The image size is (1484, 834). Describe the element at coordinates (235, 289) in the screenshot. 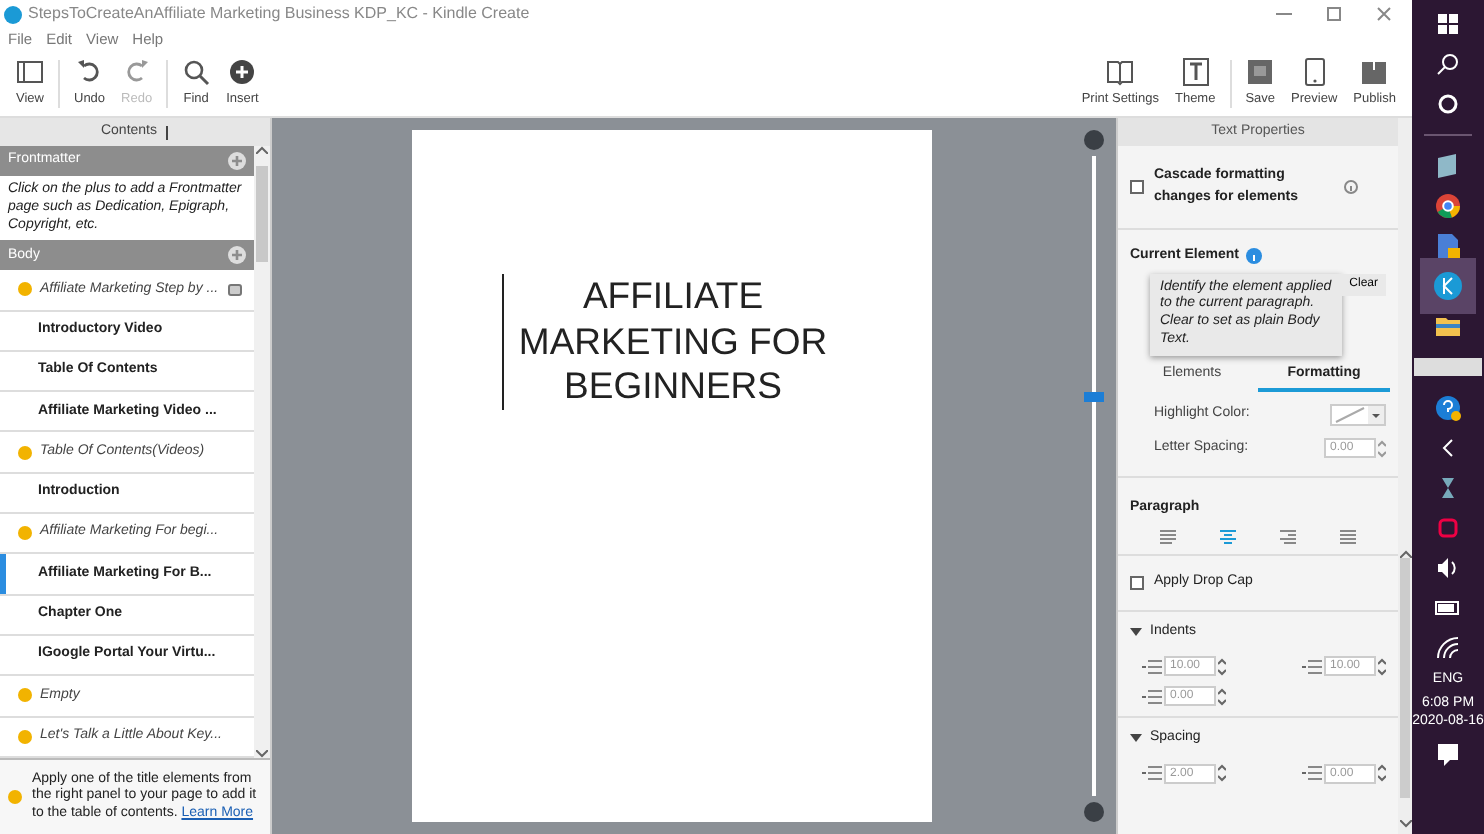

I see `square-icon` at that location.